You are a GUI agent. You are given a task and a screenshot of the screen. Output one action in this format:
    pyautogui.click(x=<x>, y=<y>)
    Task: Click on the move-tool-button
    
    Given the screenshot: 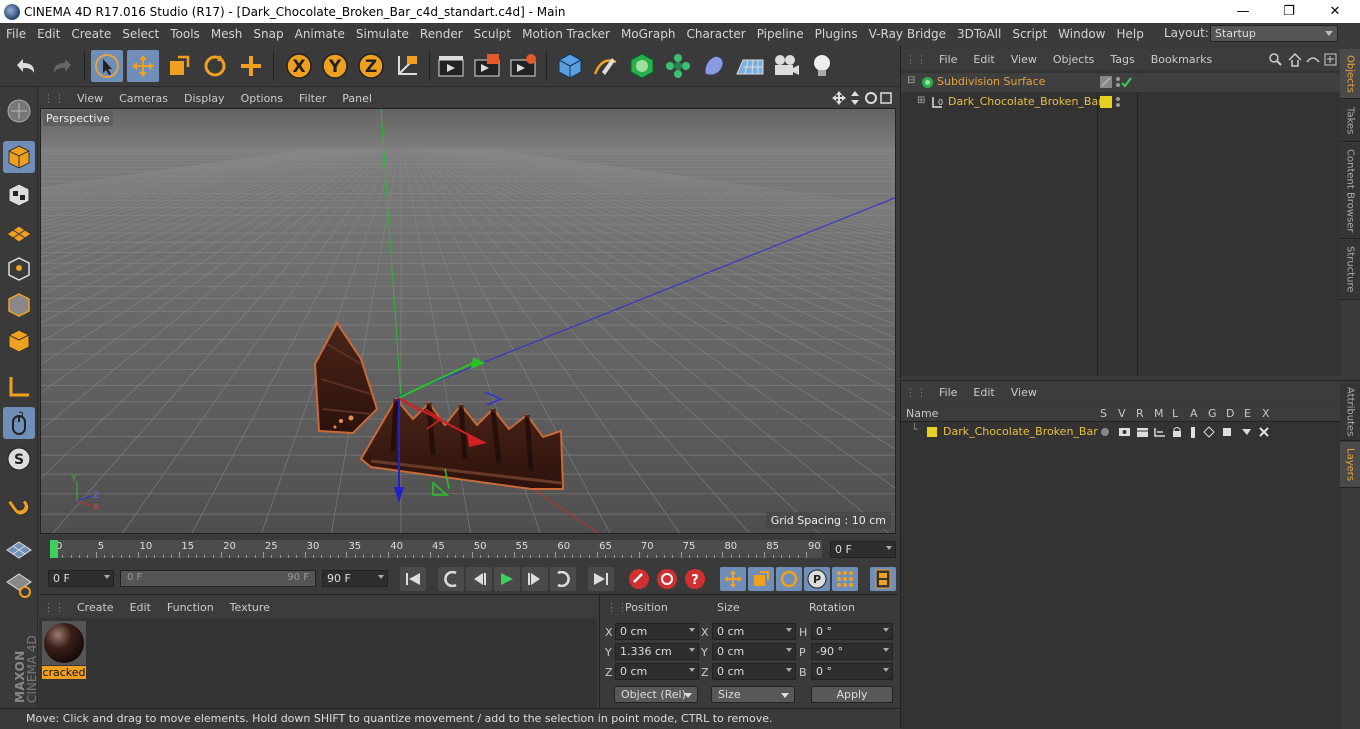 What is the action you would take?
    pyautogui.click(x=143, y=66)
    